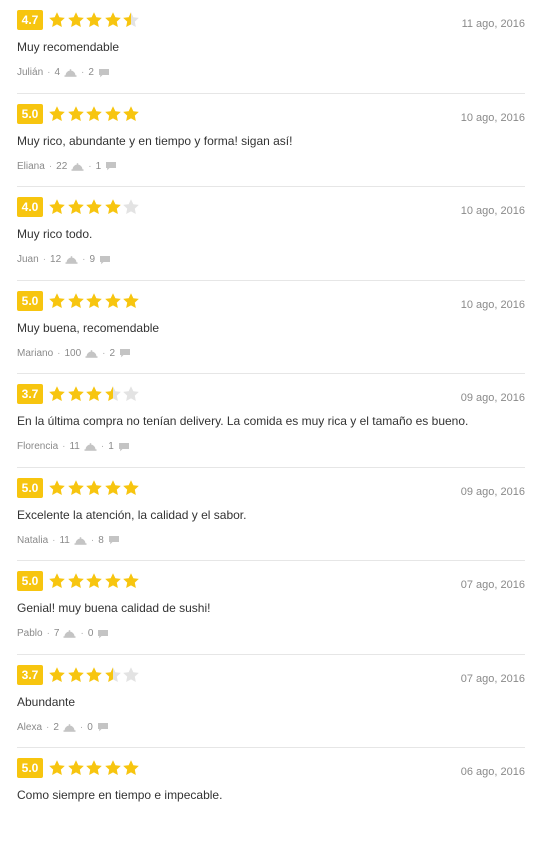 The image size is (548, 842). Describe the element at coordinates (79, 20) in the screenshot. I see `rating-row: 4.7` at that location.